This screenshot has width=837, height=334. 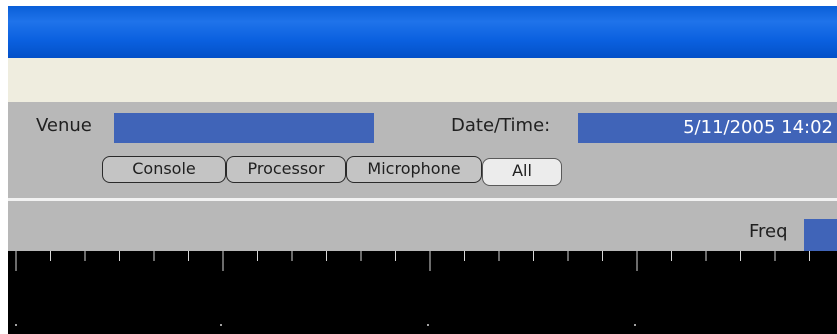 What do you see at coordinates (422, 80) in the screenshot?
I see `menu-bar` at bounding box center [422, 80].